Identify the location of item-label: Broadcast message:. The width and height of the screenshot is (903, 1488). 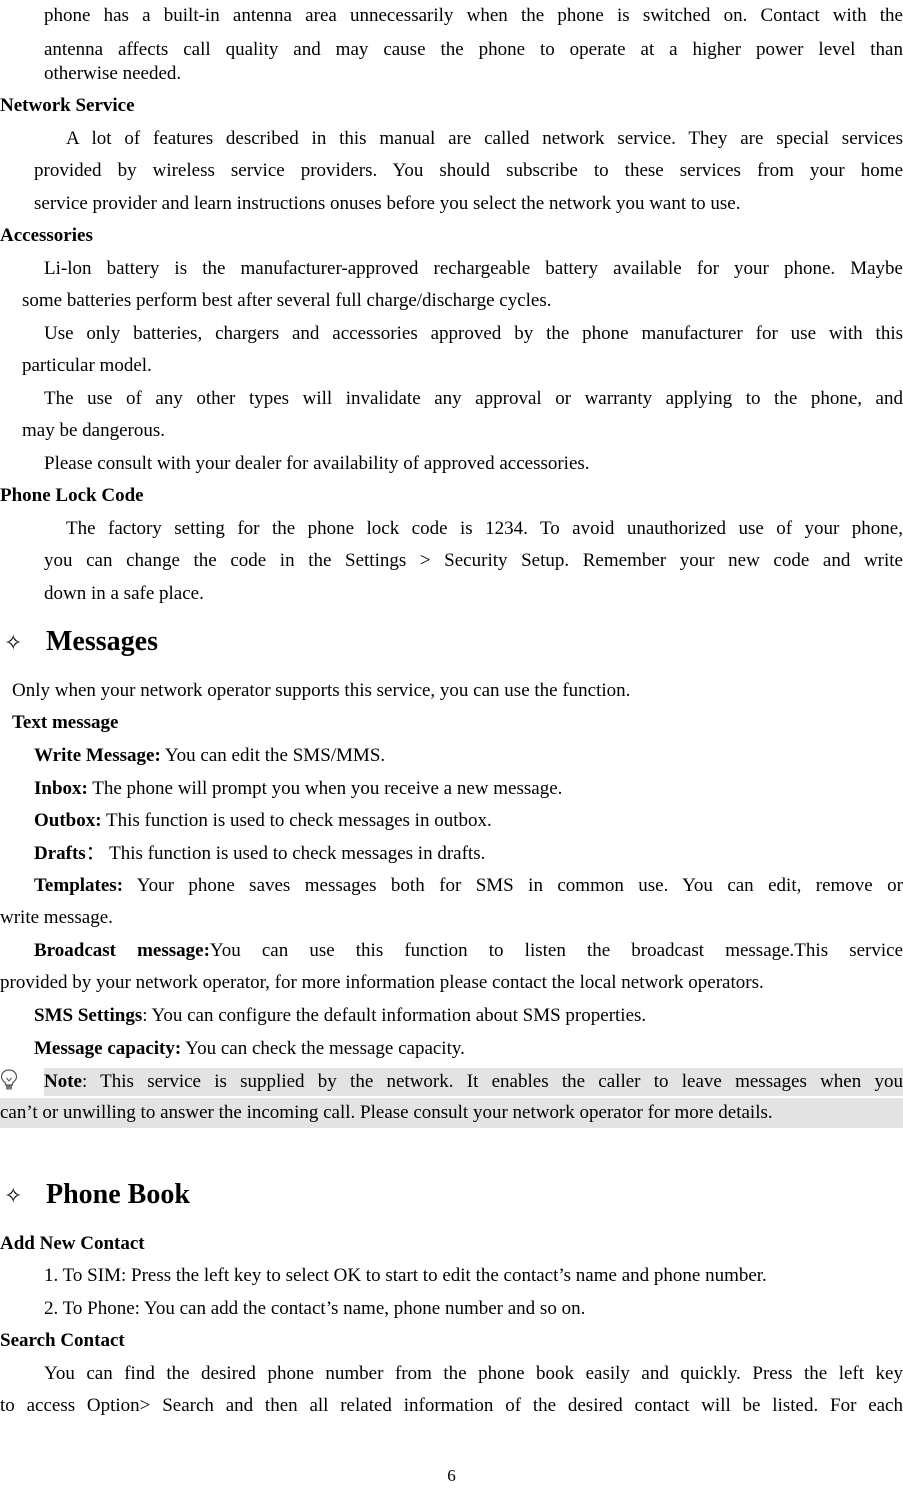
(122, 950).